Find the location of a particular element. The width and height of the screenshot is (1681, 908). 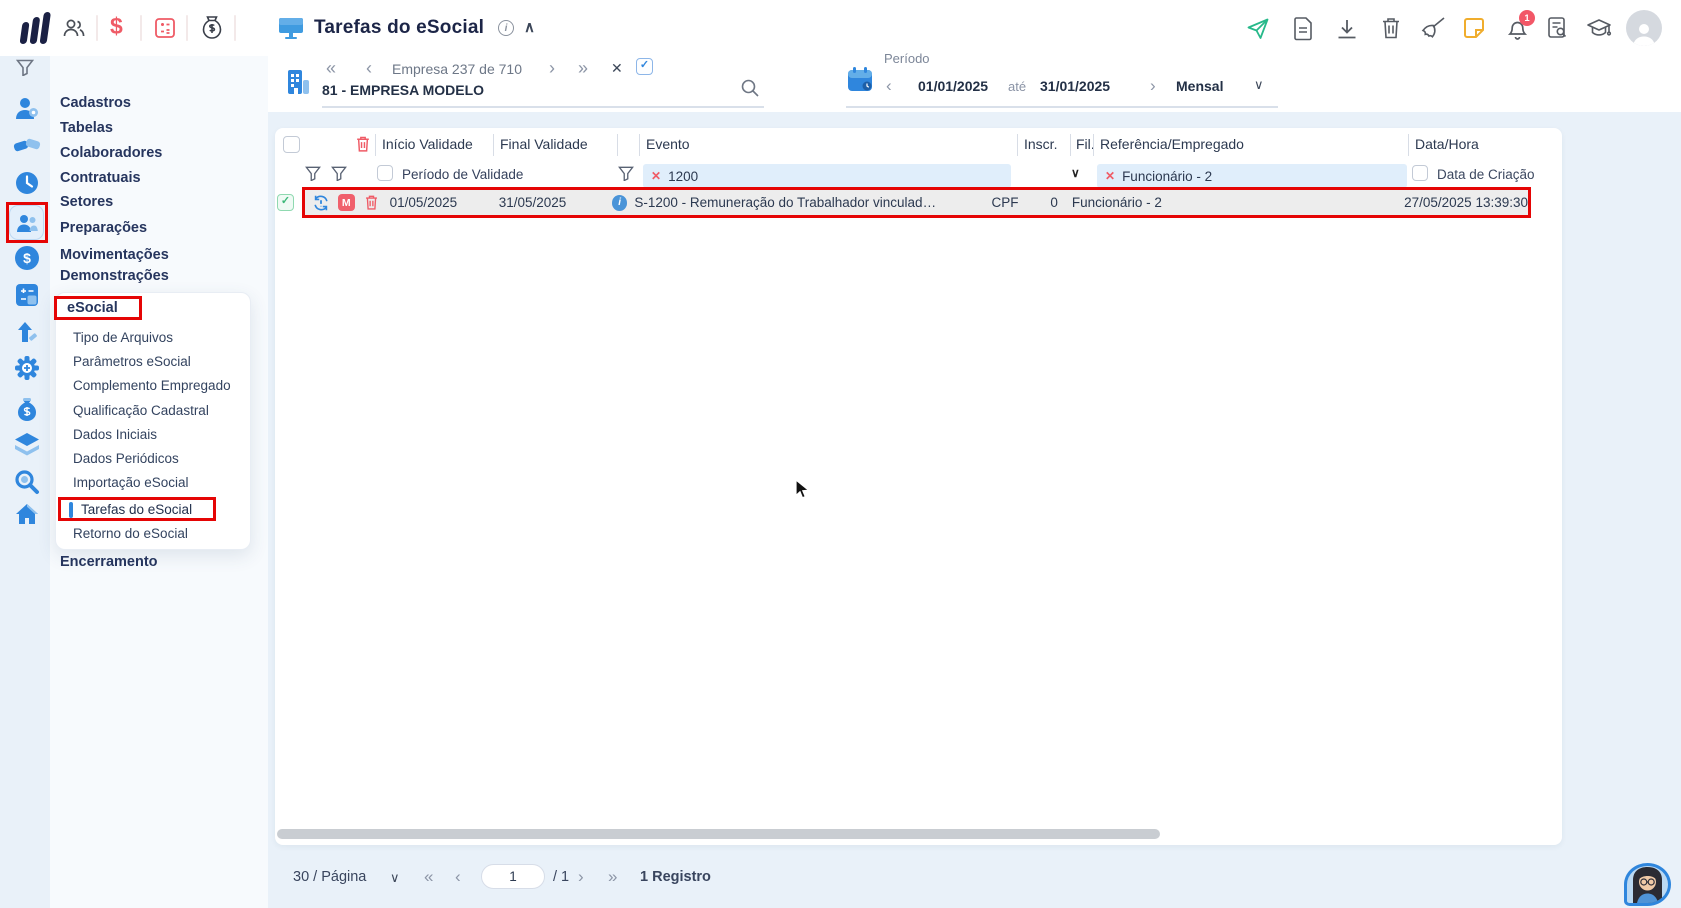

col-referencia-empregado: Referência/Empregado is located at coordinates (1172, 144).